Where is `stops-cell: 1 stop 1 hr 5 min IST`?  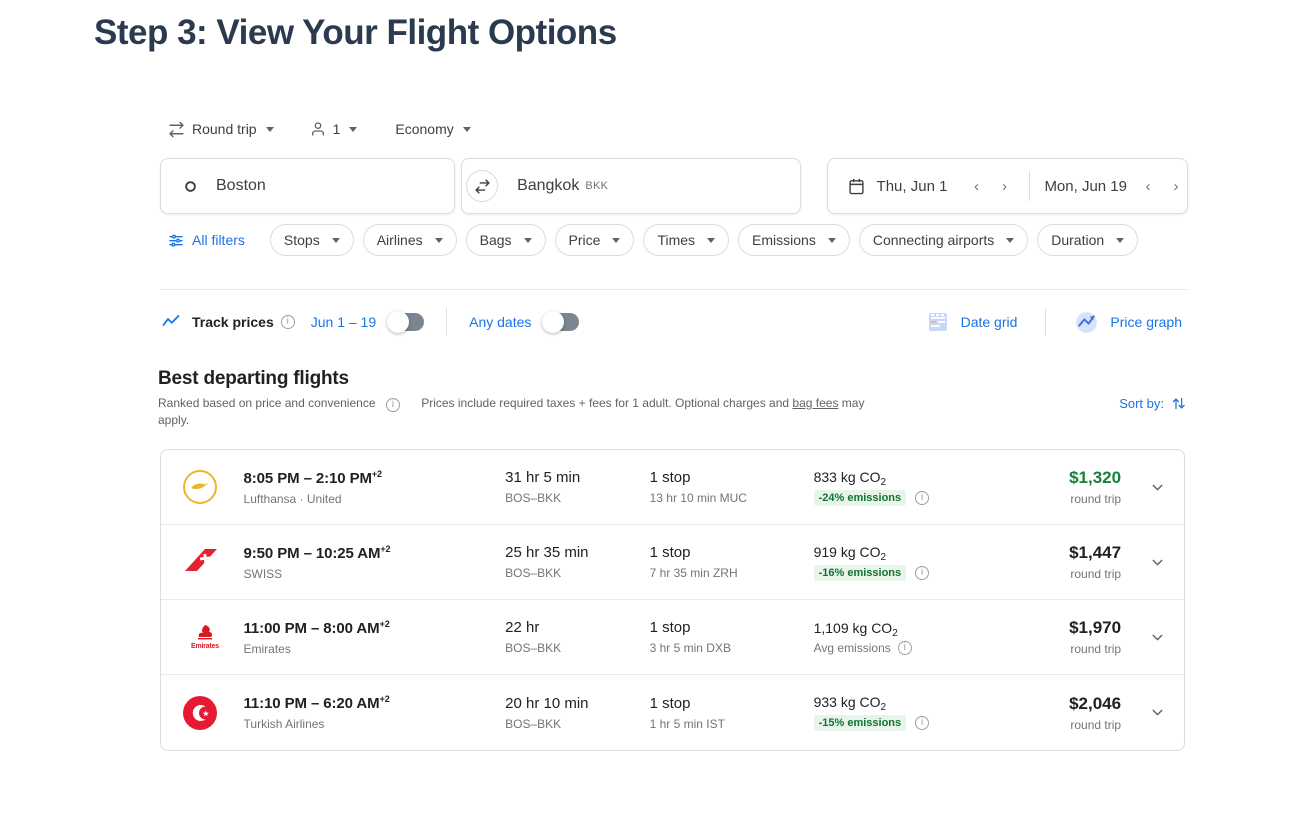 stops-cell: 1 stop 1 hr 5 min IST is located at coordinates (732, 713).